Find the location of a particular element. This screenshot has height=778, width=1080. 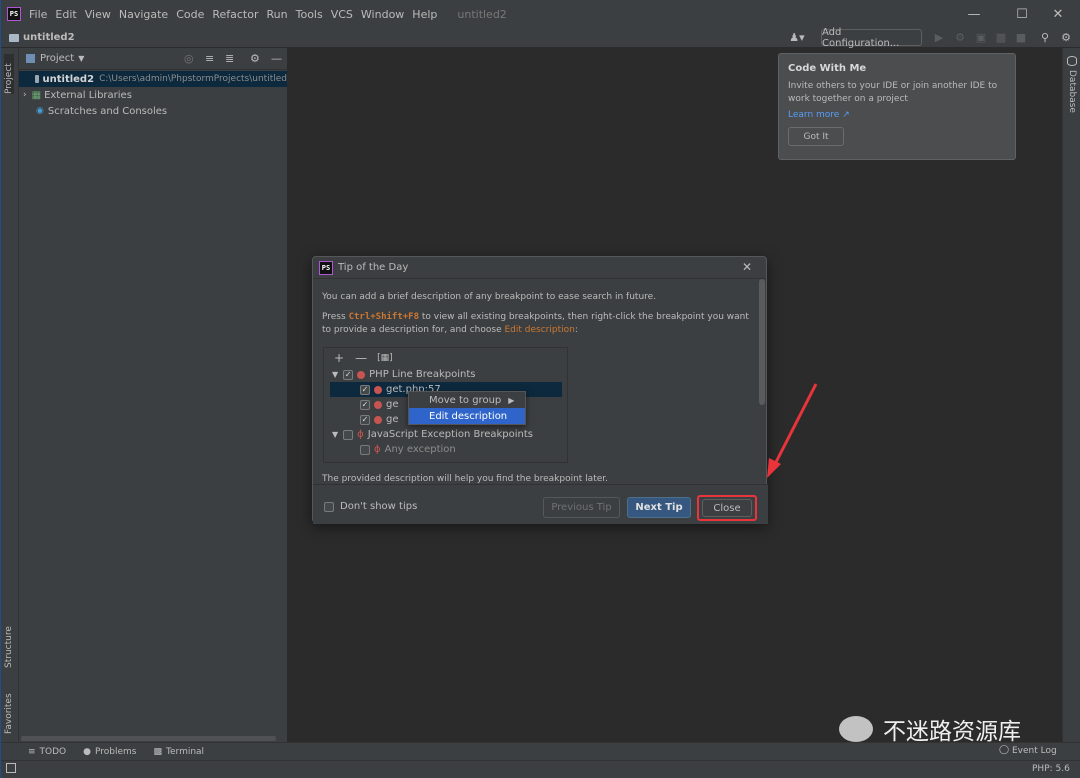

red-arrow-annotation is located at coordinates (792, 430).